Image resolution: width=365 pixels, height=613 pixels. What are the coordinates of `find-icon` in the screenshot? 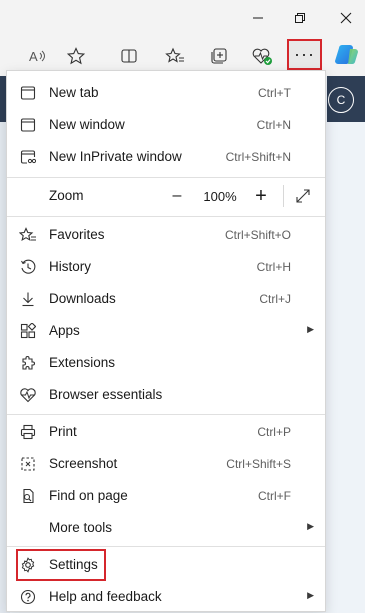 It's located at (28, 496).